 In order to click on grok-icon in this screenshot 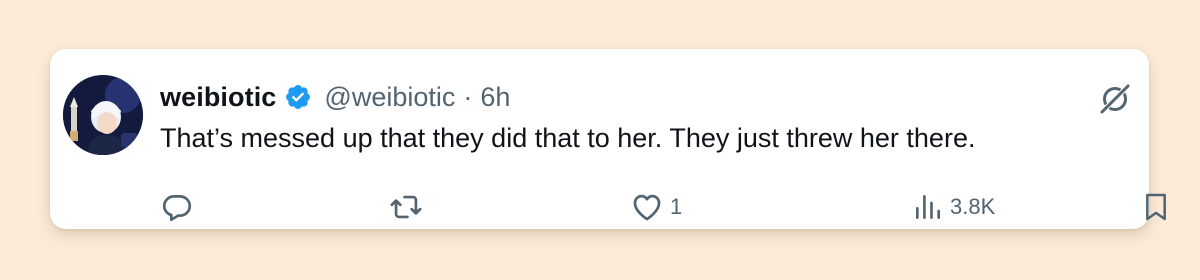, I will do `click(1115, 99)`.